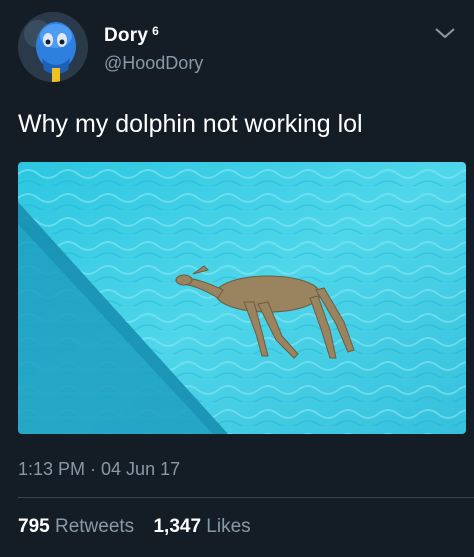  What do you see at coordinates (177, 526) in the screenshot?
I see `likes-count: 1,347` at bounding box center [177, 526].